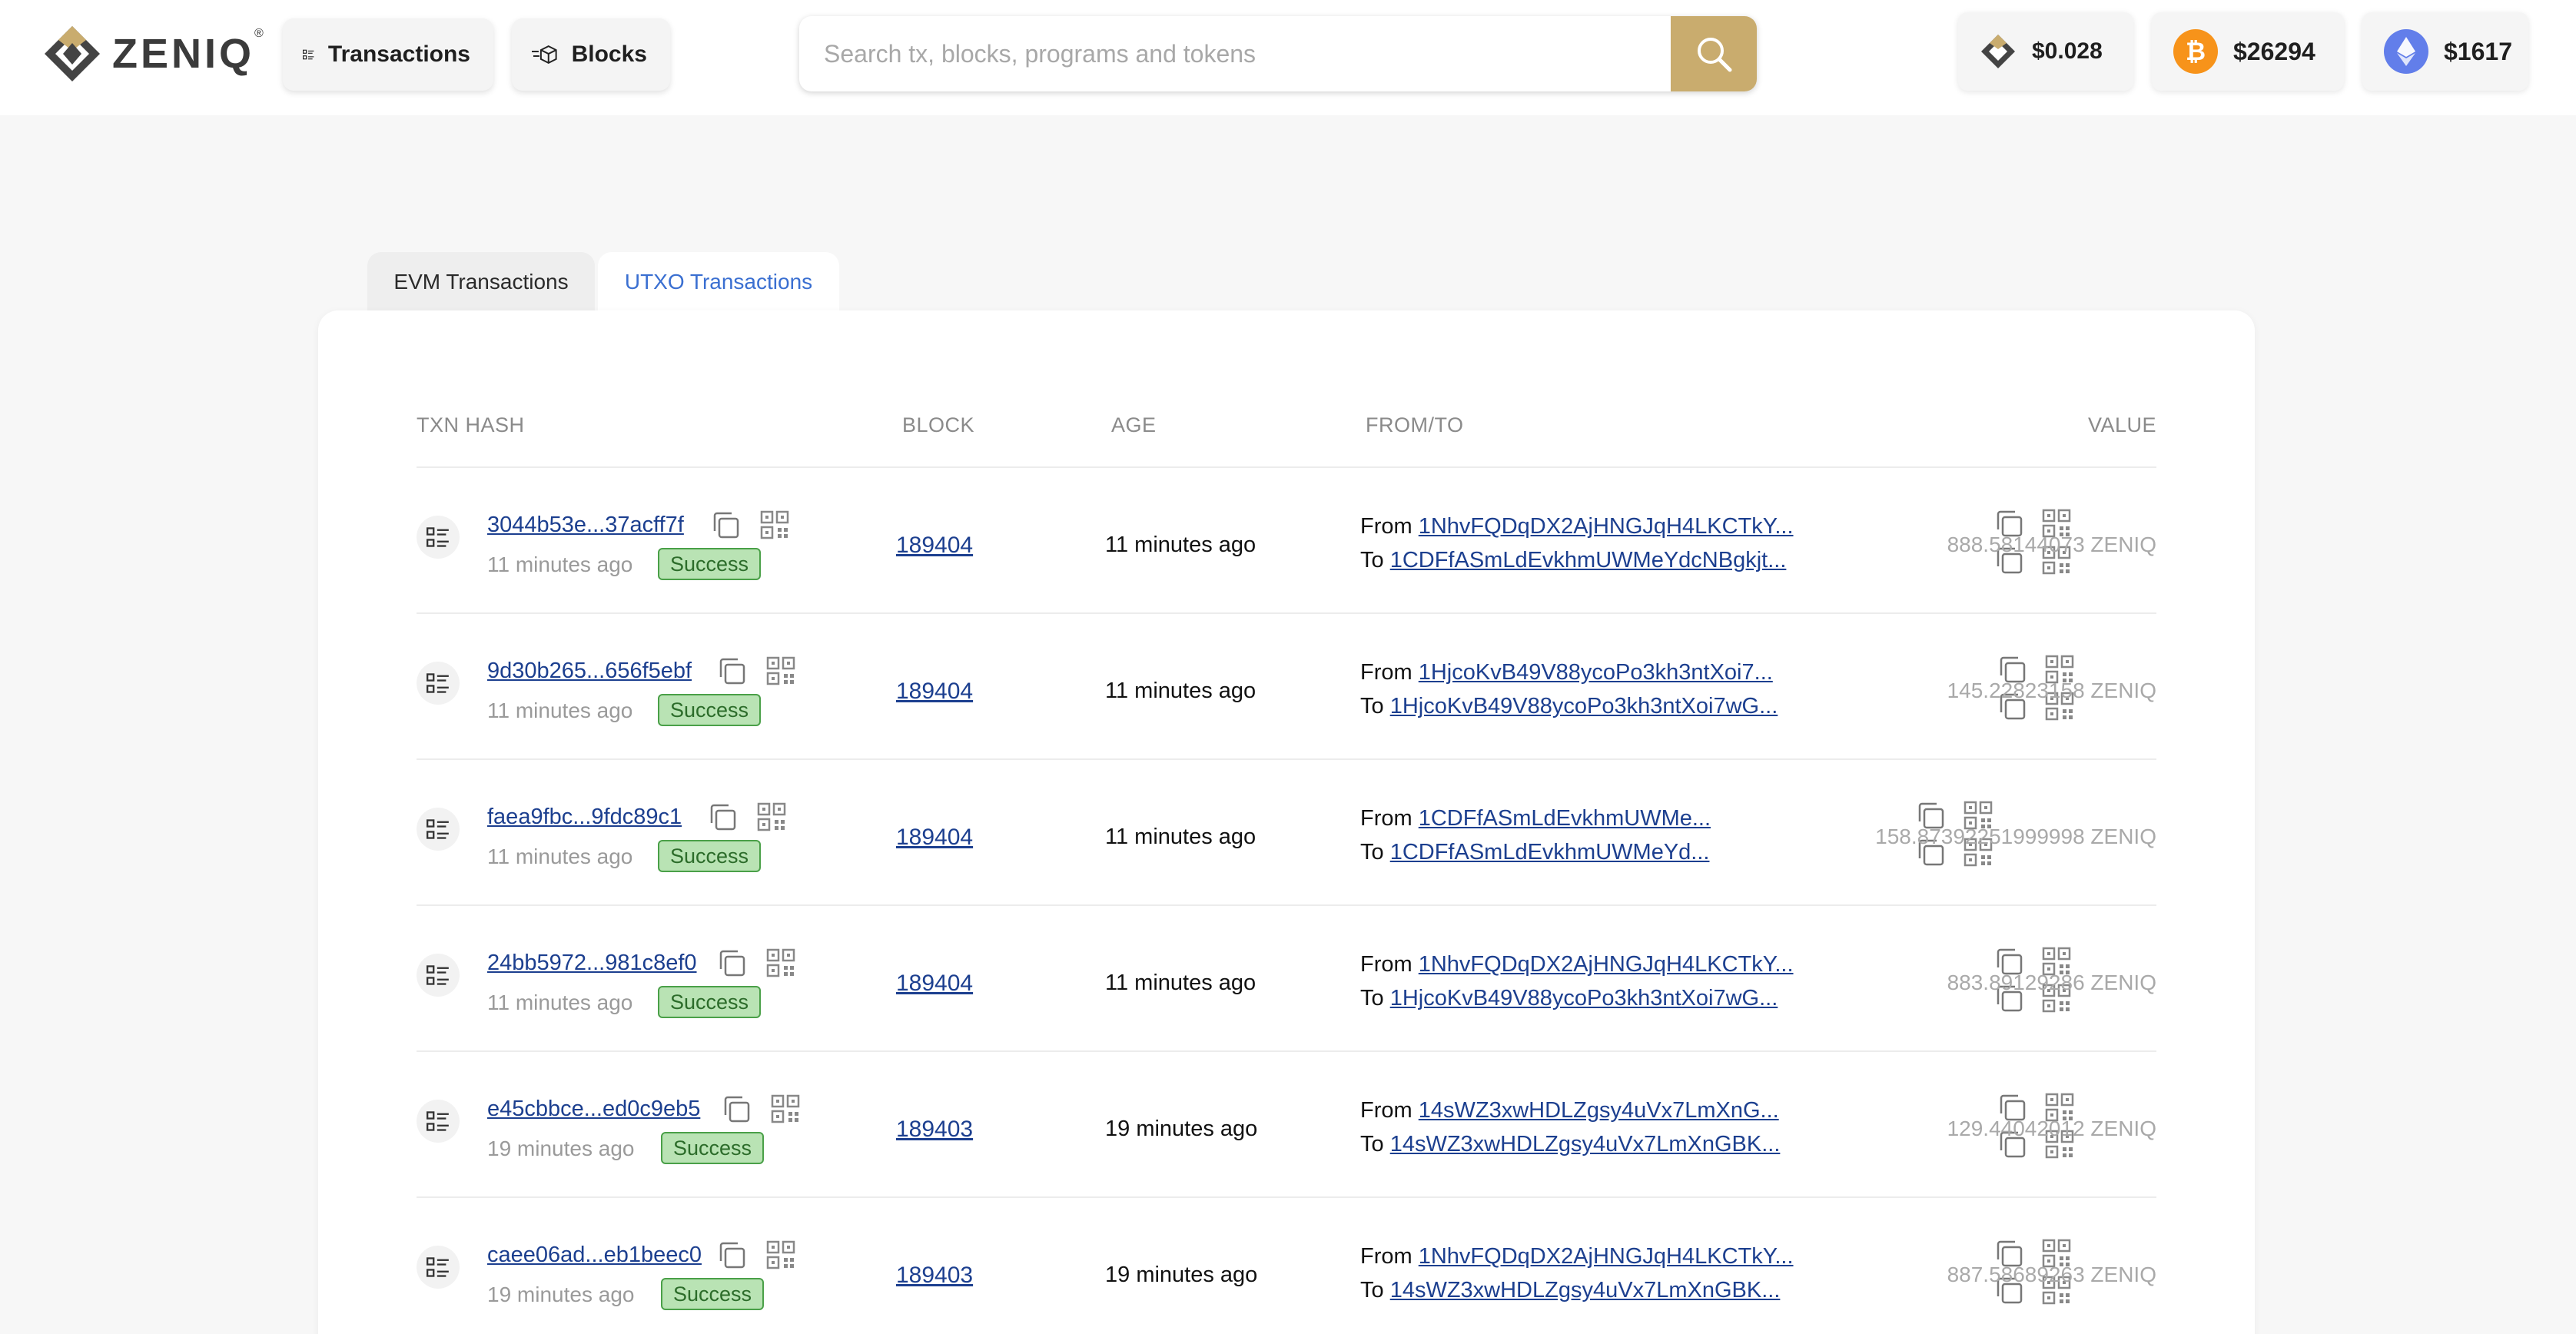 The height and width of the screenshot is (1334, 2576). Describe the element at coordinates (594, 1256) in the screenshot. I see `txn-hash-link: caee06ad...eb1beec0` at that location.